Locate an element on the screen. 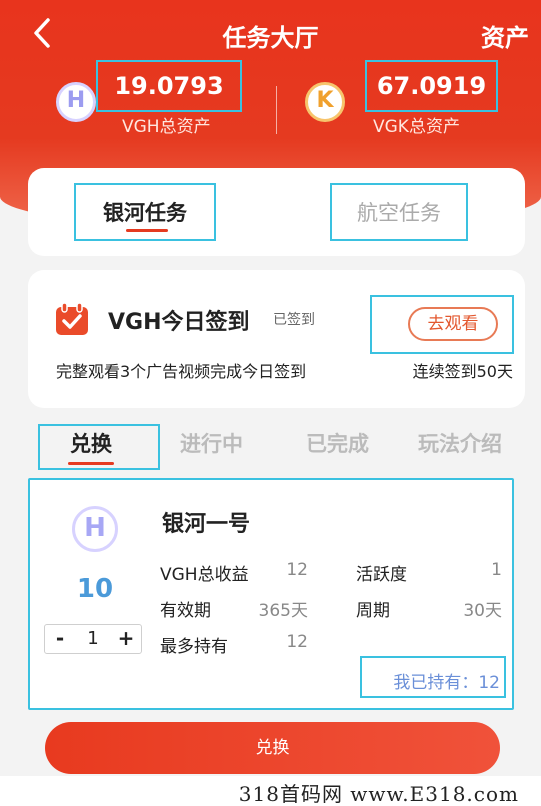  watch-button-highlight: 去观看 is located at coordinates (442, 324).